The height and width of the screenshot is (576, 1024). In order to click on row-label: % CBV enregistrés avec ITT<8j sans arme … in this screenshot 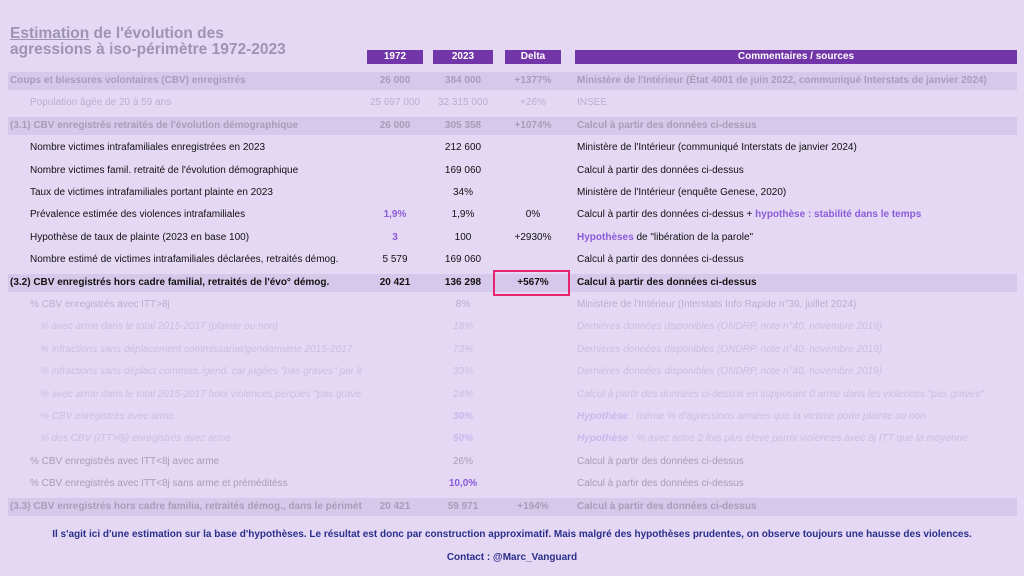, I will do `click(159, 484)`.